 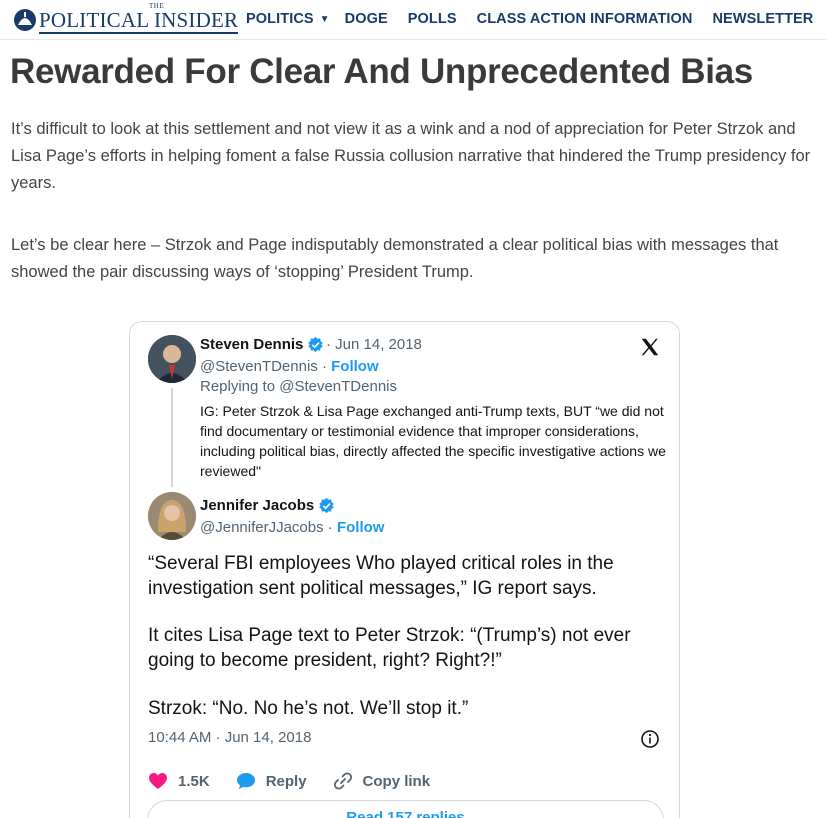 What do you see at coordinates (194, 781) in the screenshot?
I see `like-count: 1.5K` at bounding box center [194, 781].